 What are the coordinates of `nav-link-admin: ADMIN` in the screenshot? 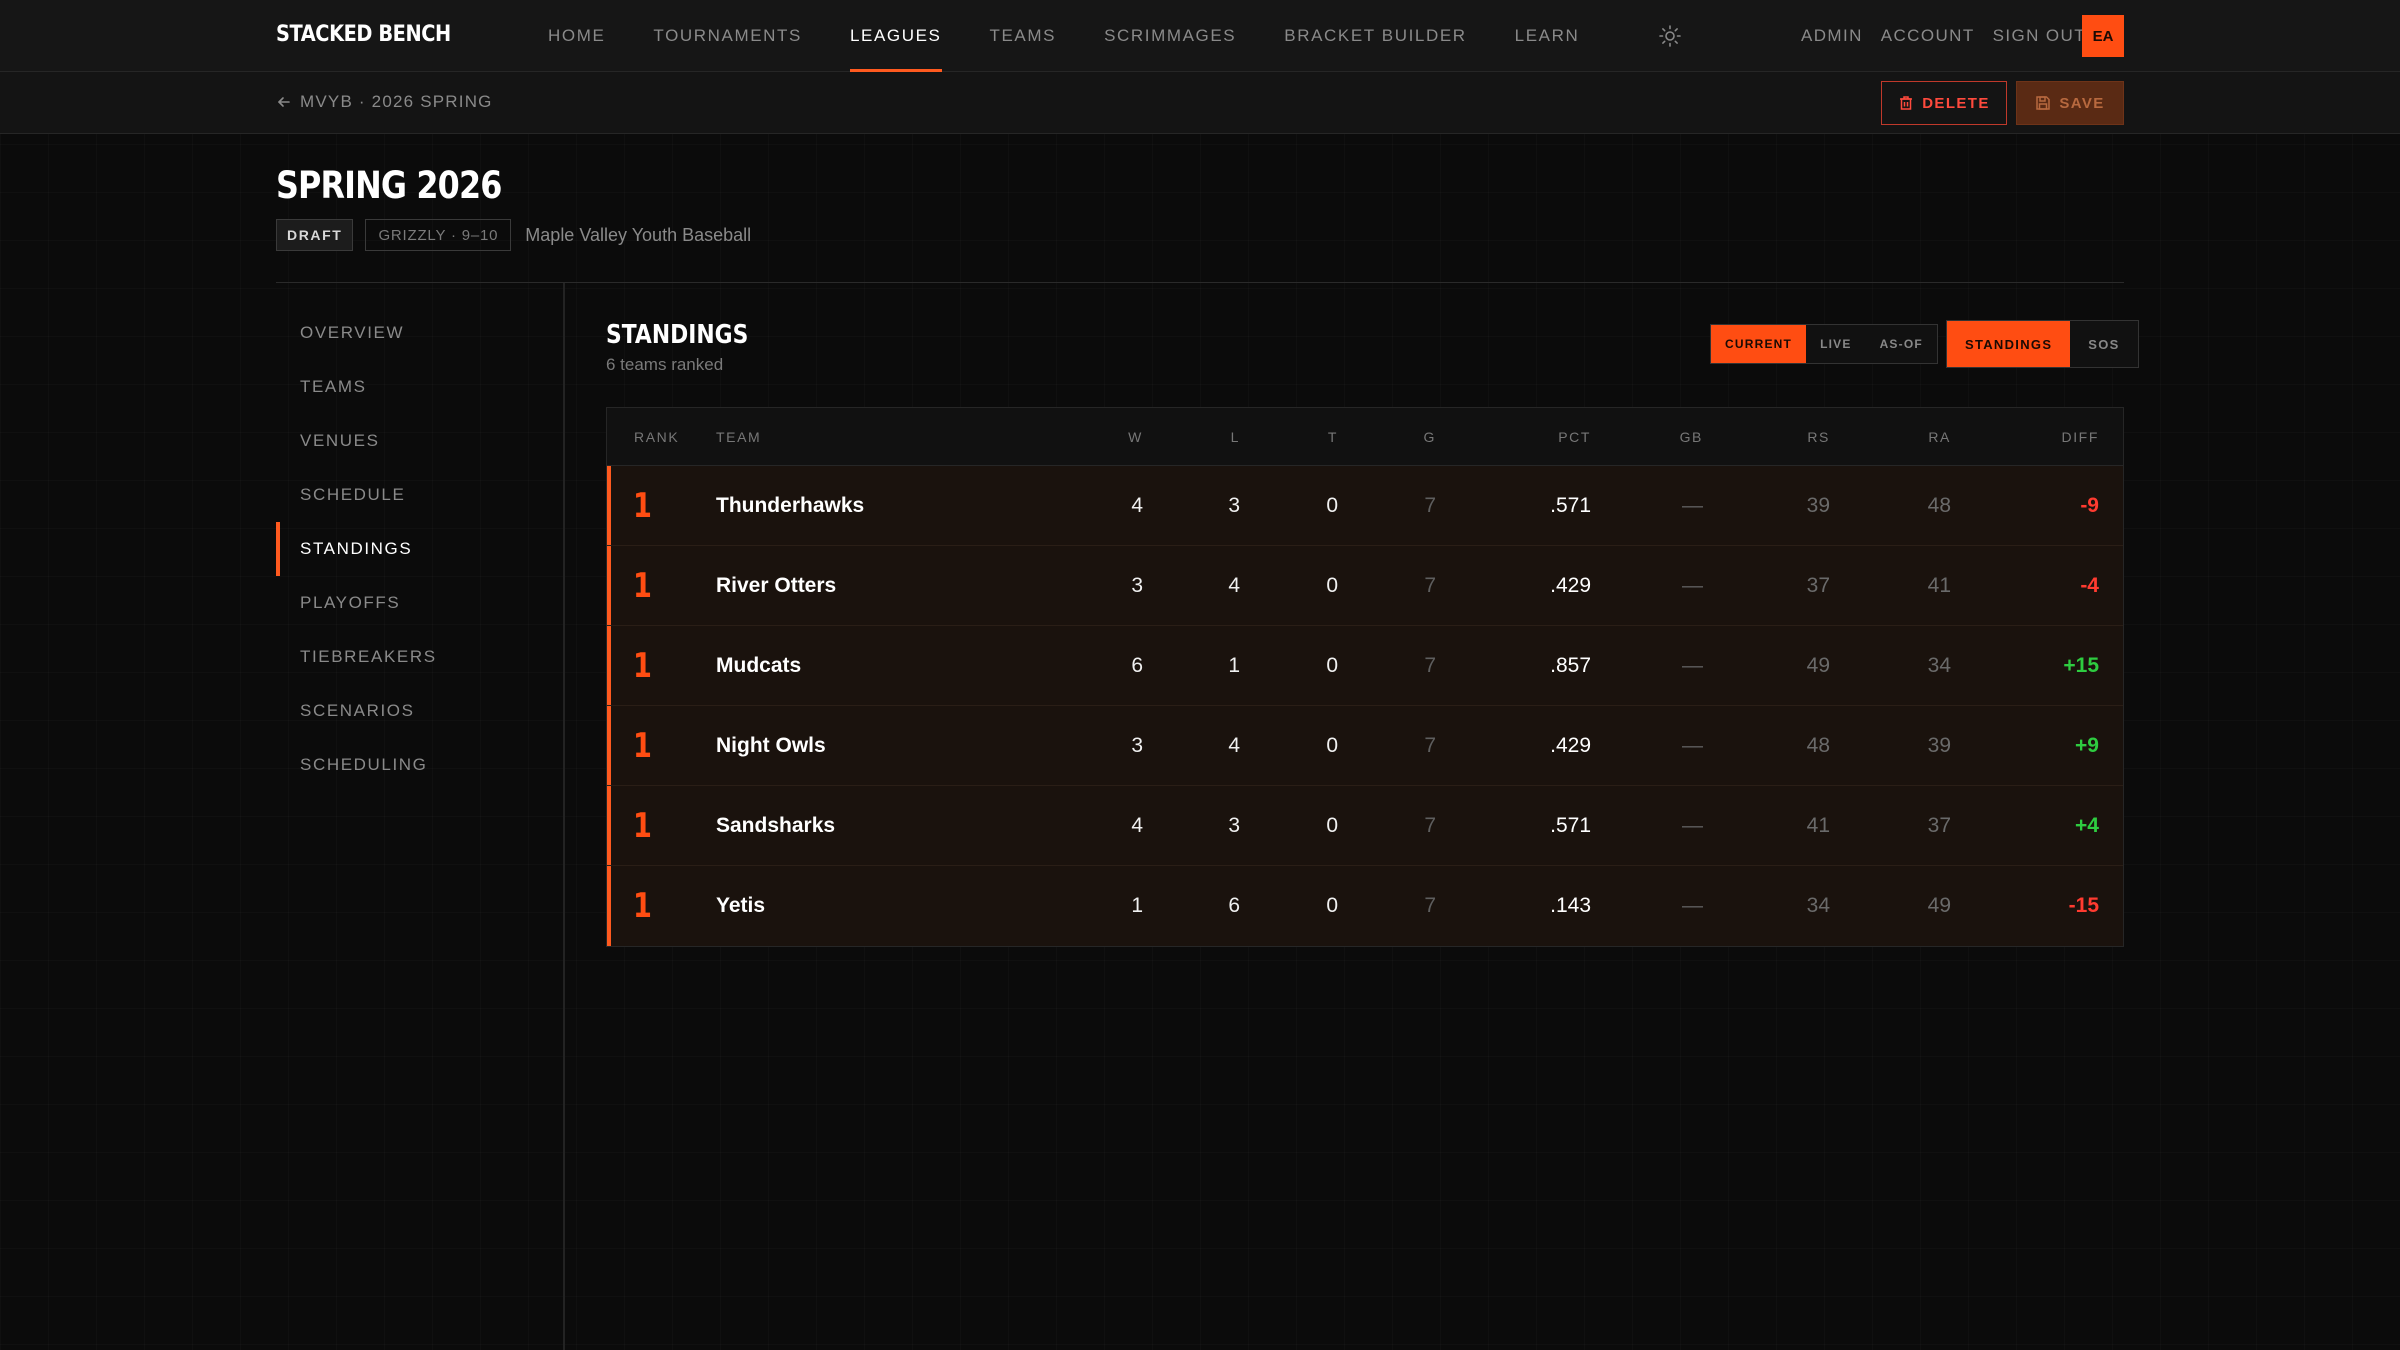 It's located at (1832, 36).